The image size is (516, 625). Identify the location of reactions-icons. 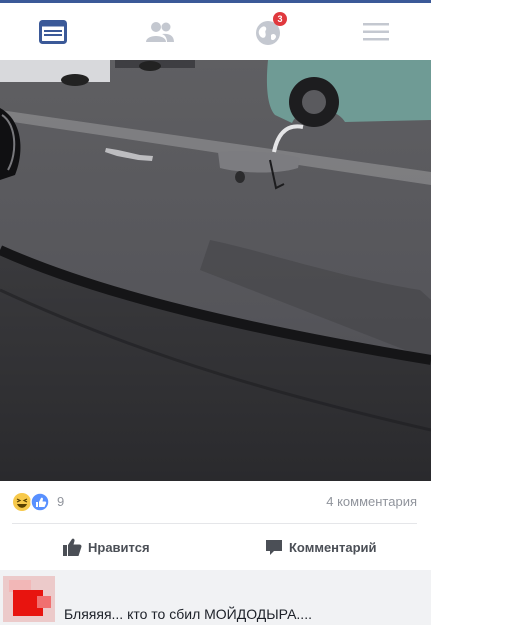
(34, 502).